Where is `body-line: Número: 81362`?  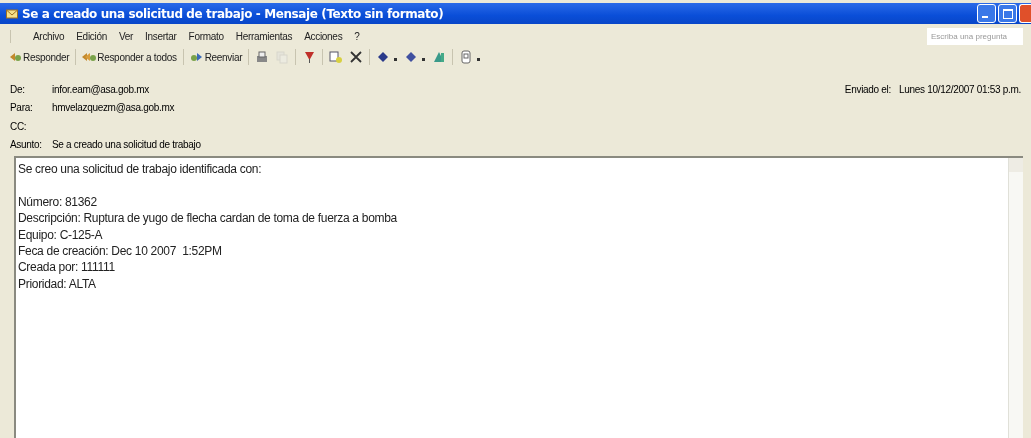
body-line: Número: 81362 is located at coordinates (58, 202).